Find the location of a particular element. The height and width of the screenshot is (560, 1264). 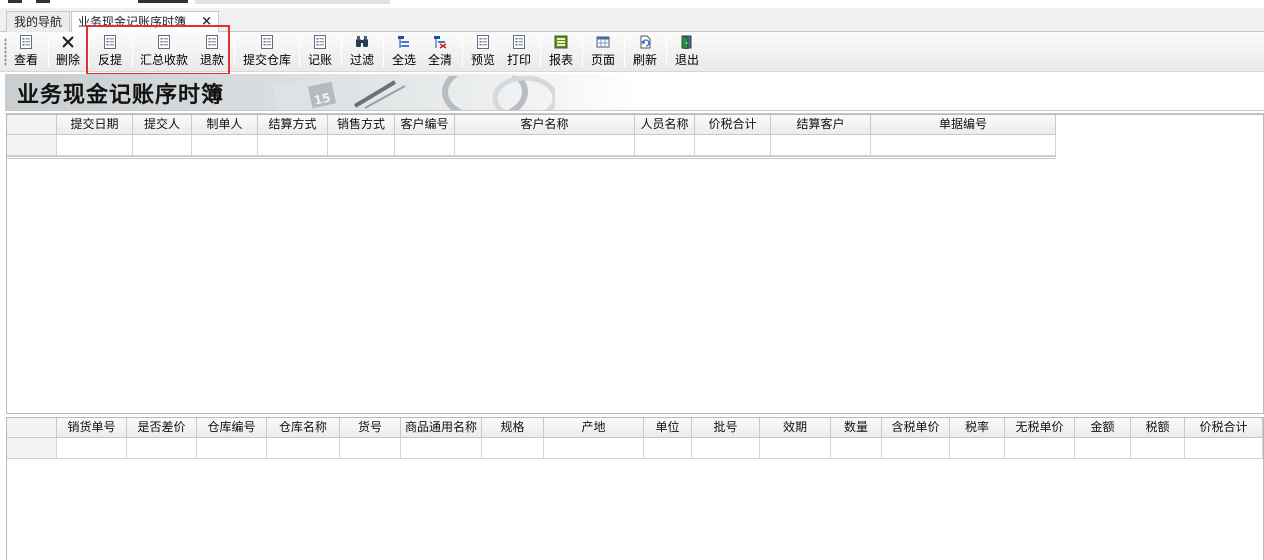

col-header-quantity: 数量 is located at coordinates (856, 428).